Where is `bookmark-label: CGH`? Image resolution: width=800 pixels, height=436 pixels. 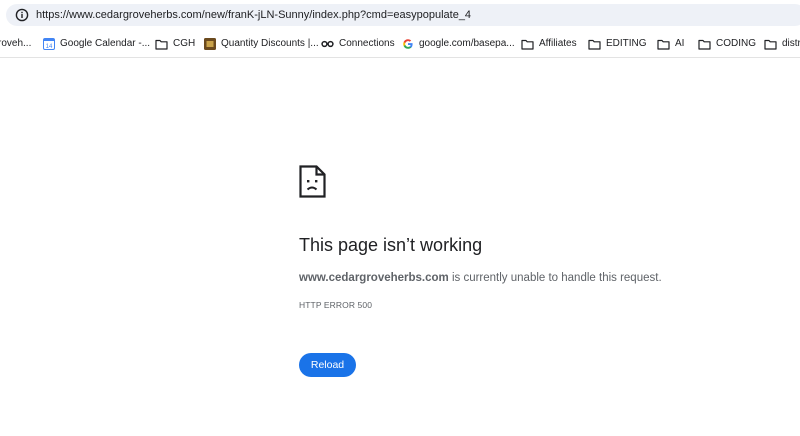 bookmark-label: CGH is located at coordinates (184, 43).